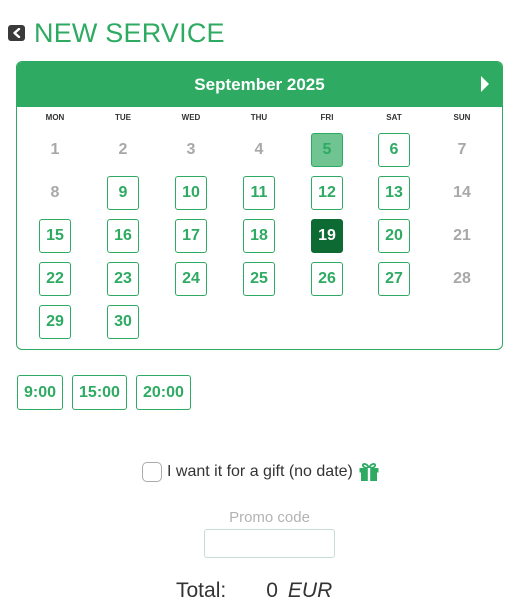 The height and width of the screenshot is (615, 521). I want to click on calendar-day-12: 12, so click(327, 193).